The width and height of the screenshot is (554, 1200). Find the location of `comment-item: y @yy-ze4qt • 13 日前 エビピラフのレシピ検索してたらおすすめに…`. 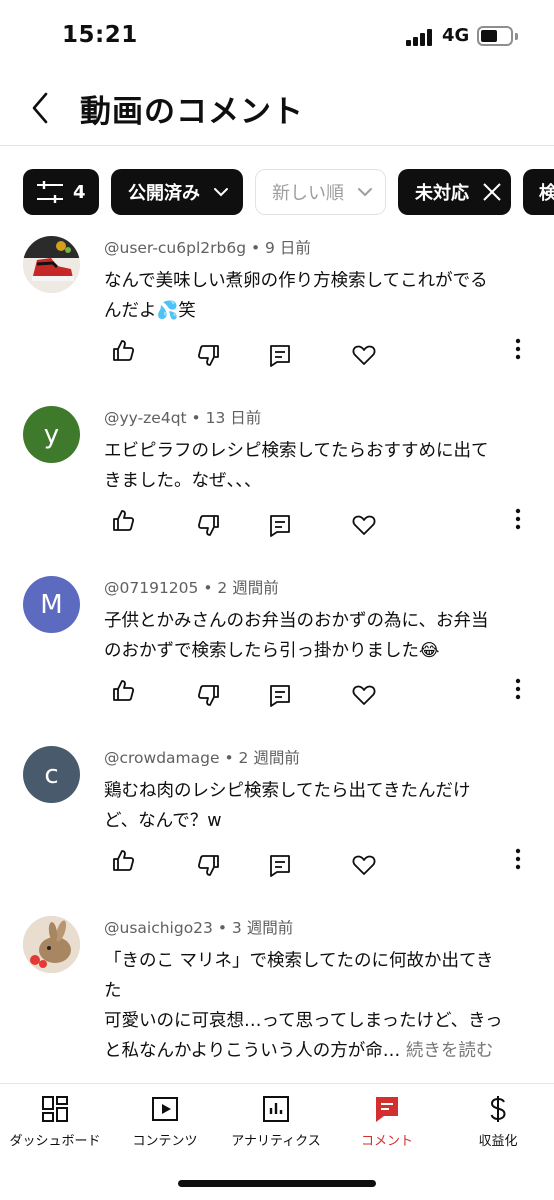

comment-item: y @yy-ze4qt • 13 日前 エビピラフのレシピ検索してたらおすすめに… is located at coordinates (277, 485).